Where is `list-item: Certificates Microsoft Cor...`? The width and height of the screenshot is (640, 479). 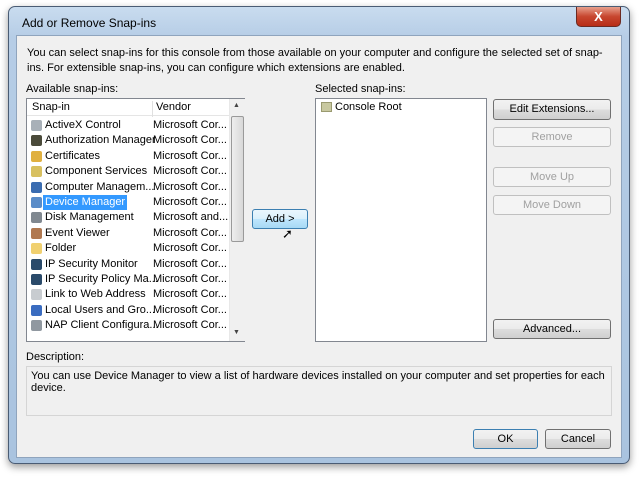
list-item: Certificates Microsoft Cor... is located at coordinates (129, 156).